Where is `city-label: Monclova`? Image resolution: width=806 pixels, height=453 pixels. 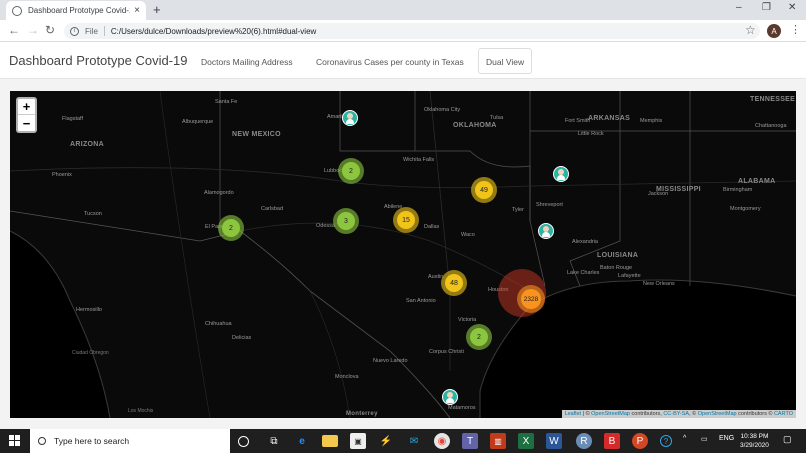
city-label: Monclova is located at coordinates (347, 377).